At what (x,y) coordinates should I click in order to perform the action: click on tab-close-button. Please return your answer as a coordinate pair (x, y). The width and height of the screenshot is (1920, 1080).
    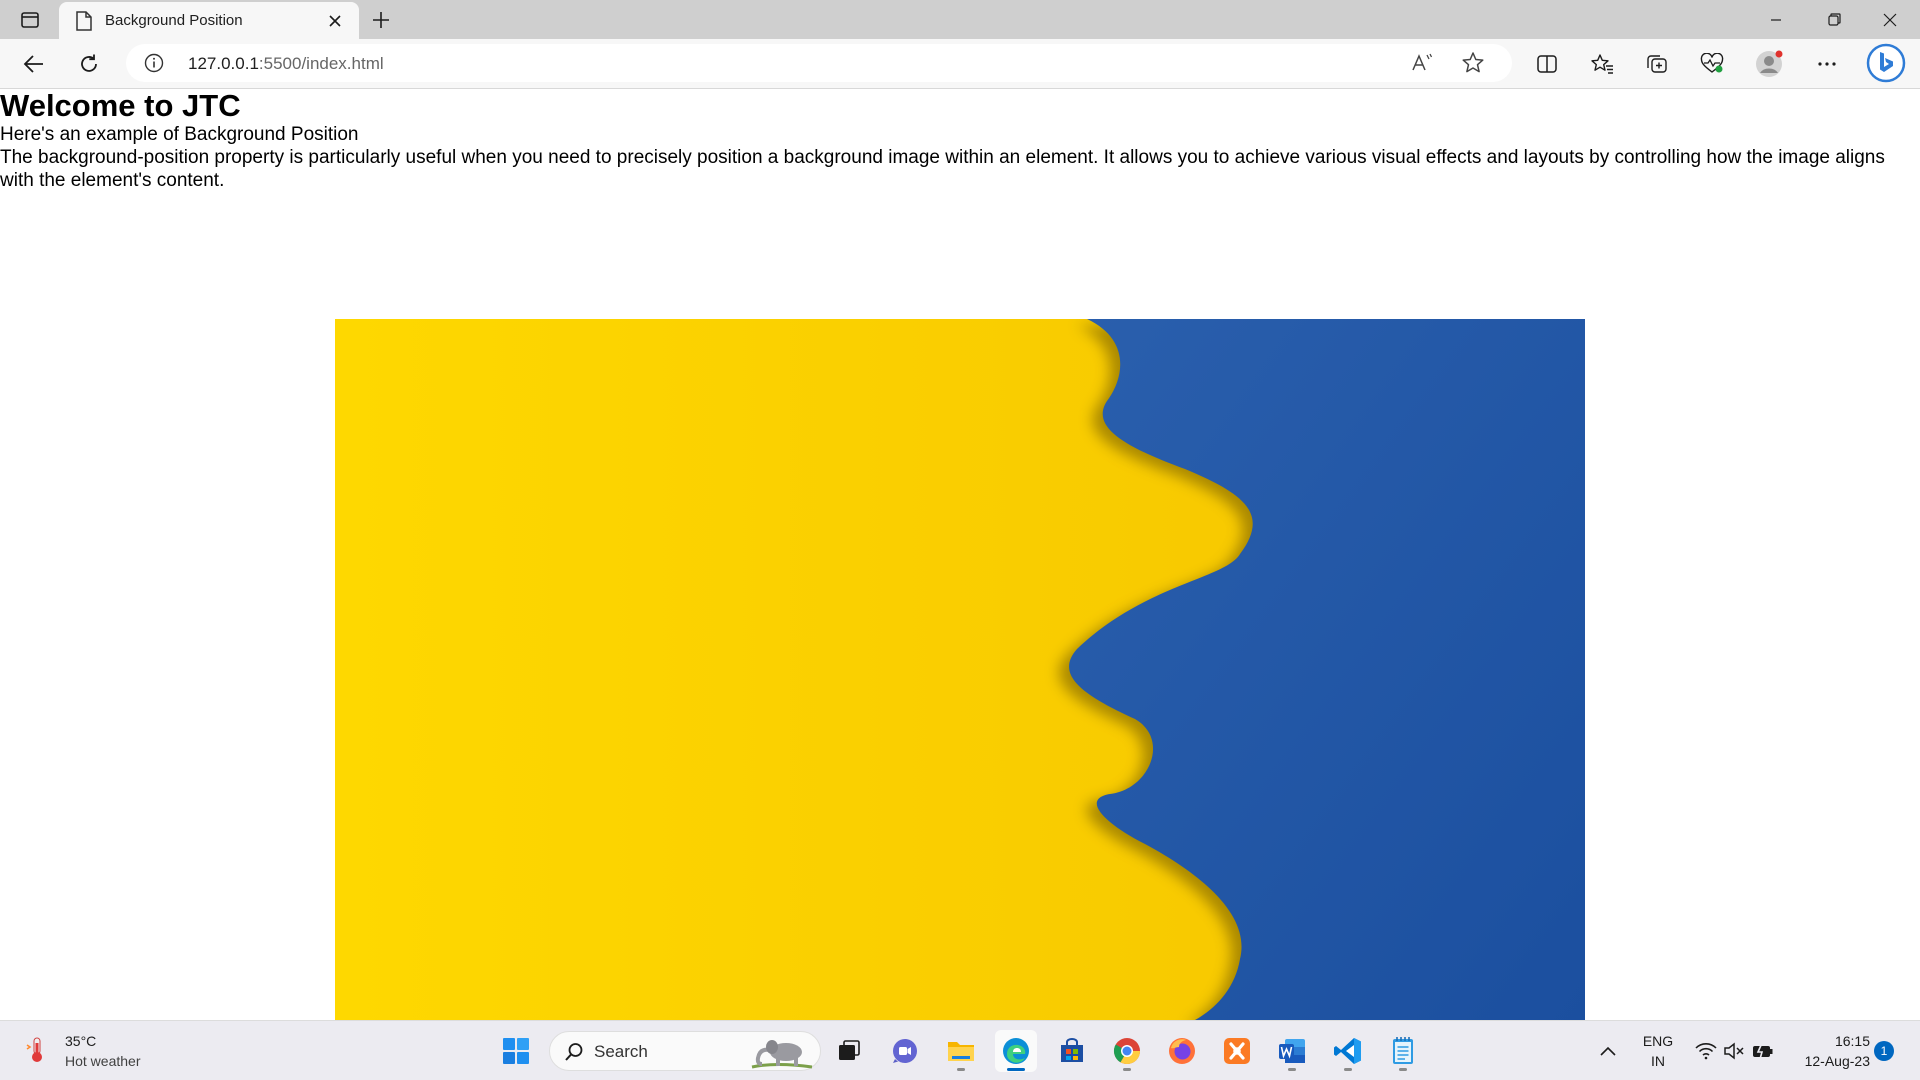
    Looking at the image, I should click on (335, 21).